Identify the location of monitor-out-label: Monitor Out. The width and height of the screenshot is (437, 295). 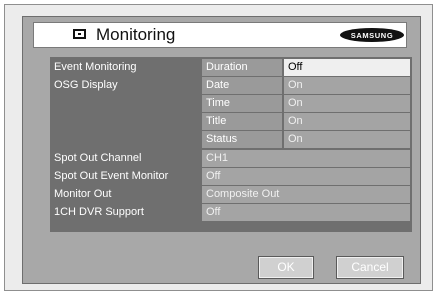
(125, 194).